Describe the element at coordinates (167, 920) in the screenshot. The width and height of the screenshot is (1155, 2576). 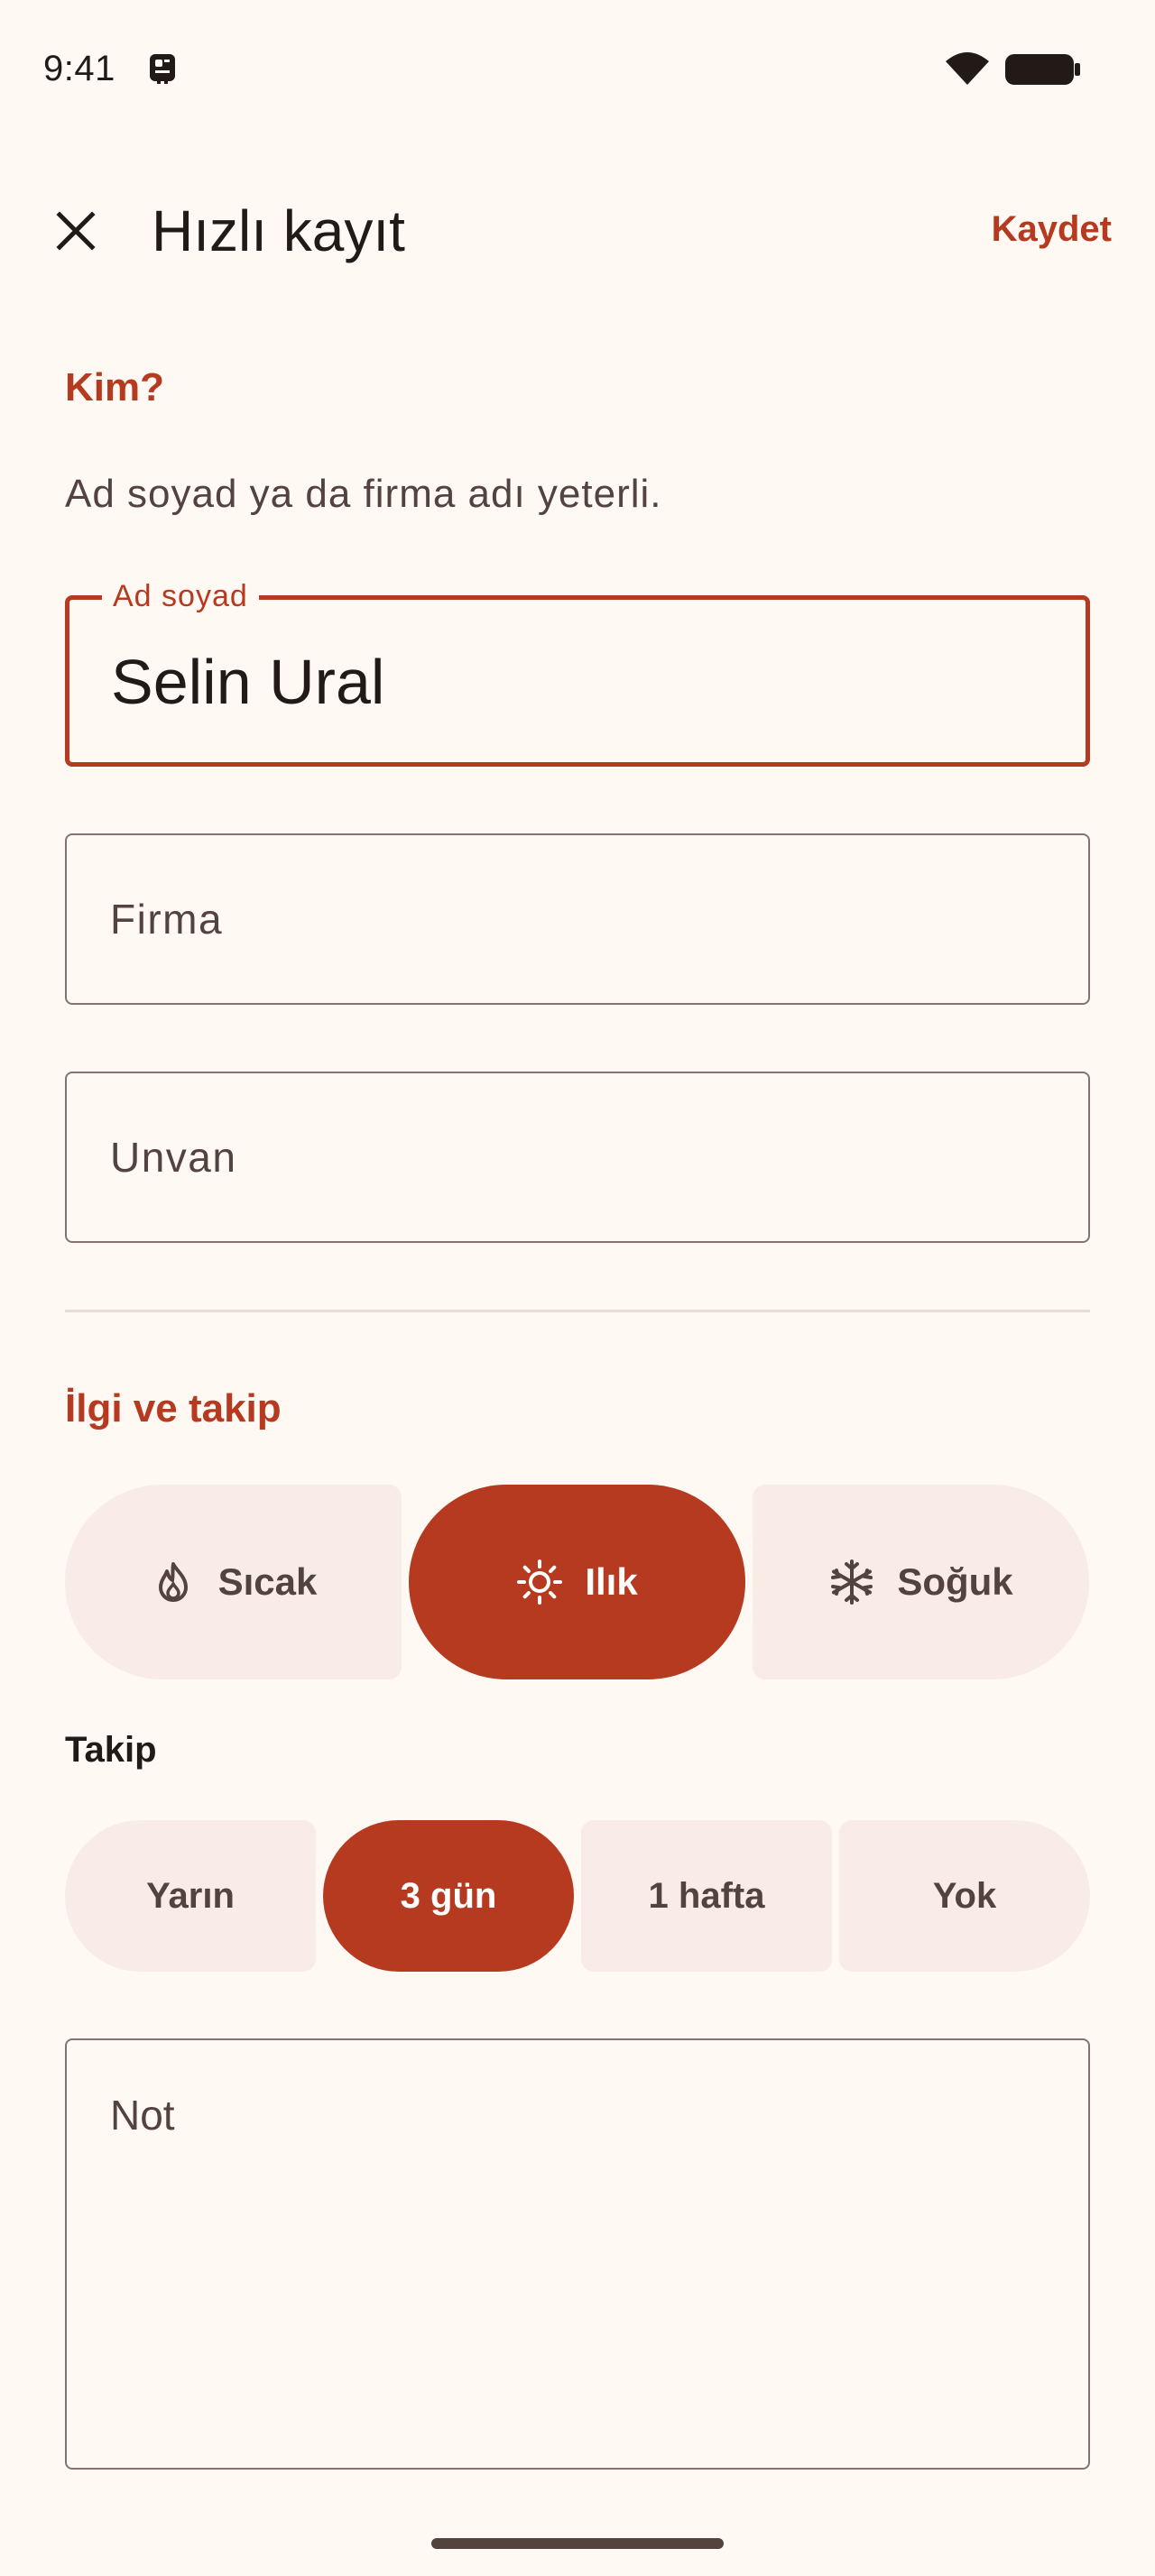
I see `company-field-placeholder: Firma` at that location.